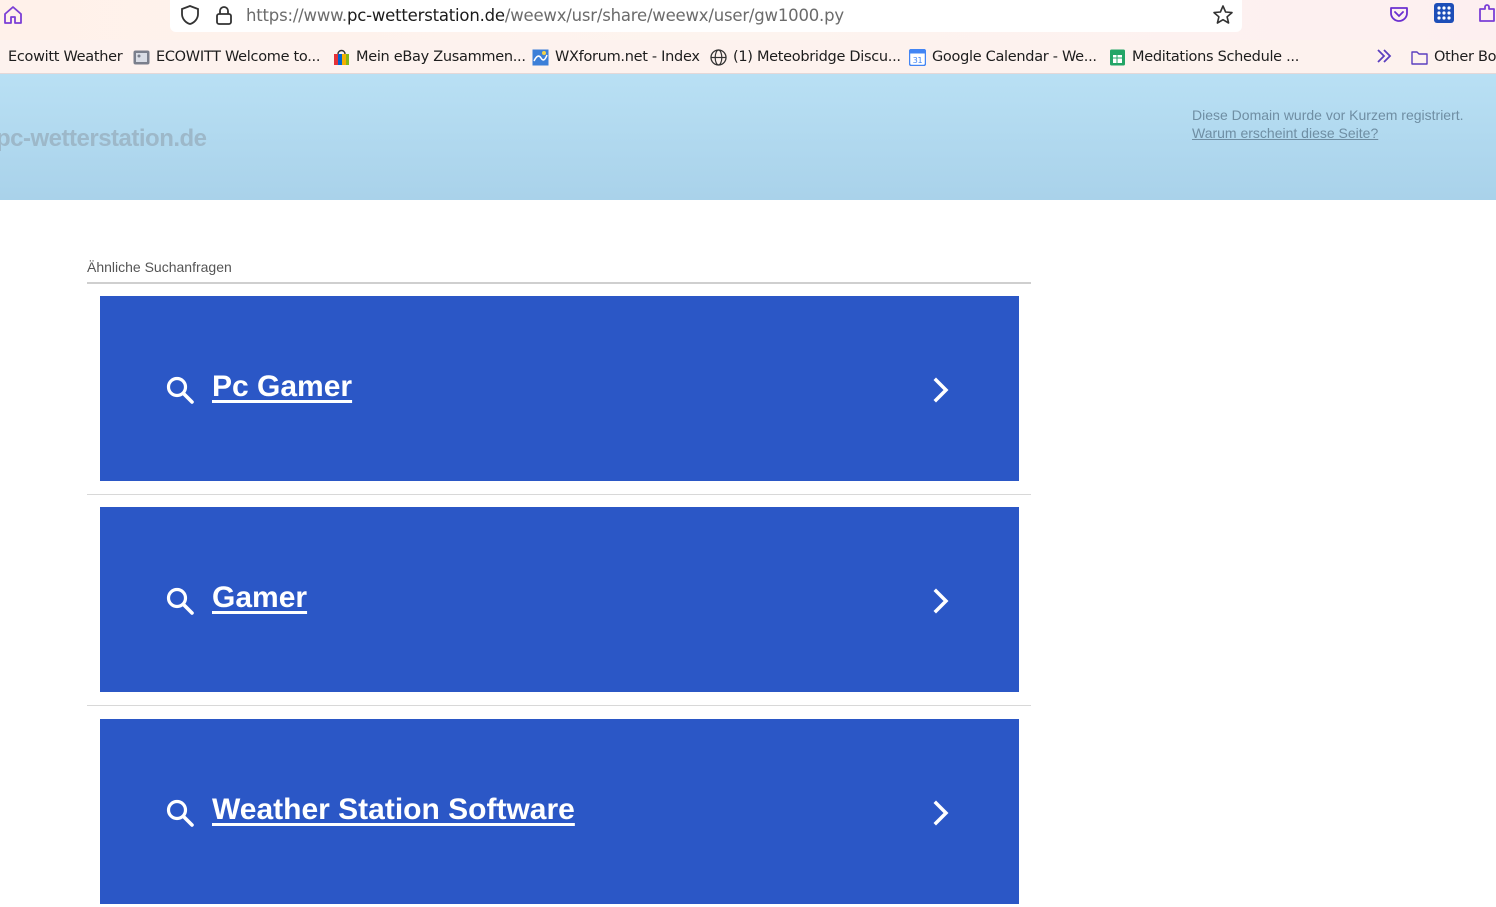 The height and width of the screenshot is (907, 1496). Describe the element at coordinates (393, 809) in the screenshot. I see `result-label: Weather Station Software` at that location.